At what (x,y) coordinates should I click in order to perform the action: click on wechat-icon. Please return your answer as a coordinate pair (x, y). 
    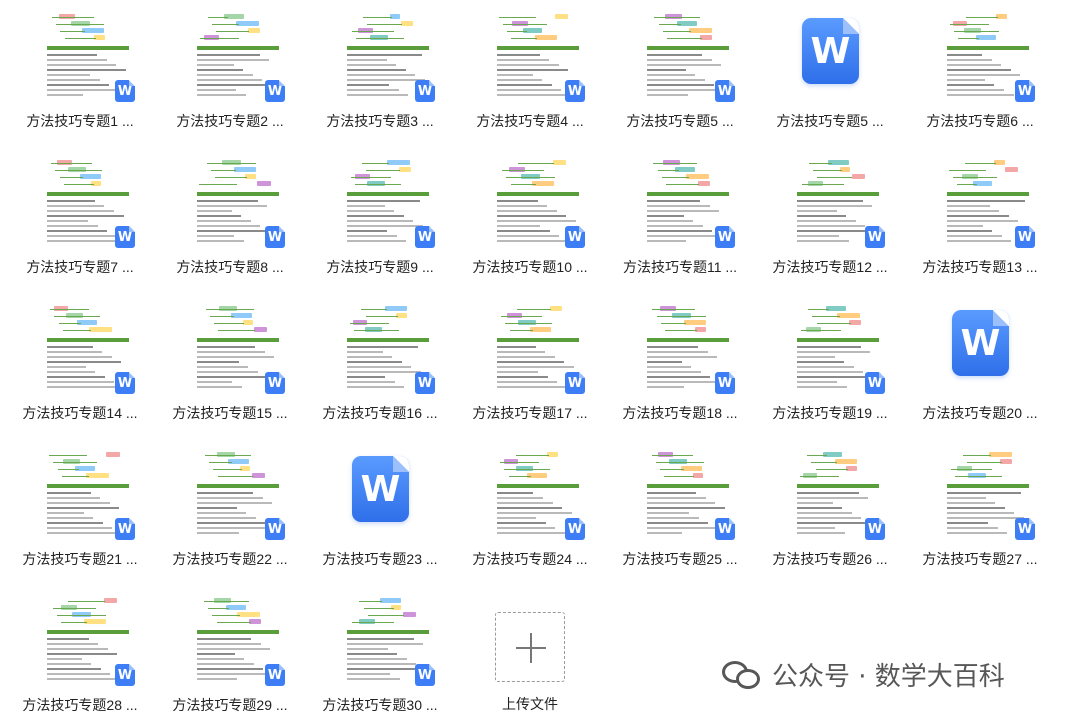
    Looking at the image, I should click on (742, 674).